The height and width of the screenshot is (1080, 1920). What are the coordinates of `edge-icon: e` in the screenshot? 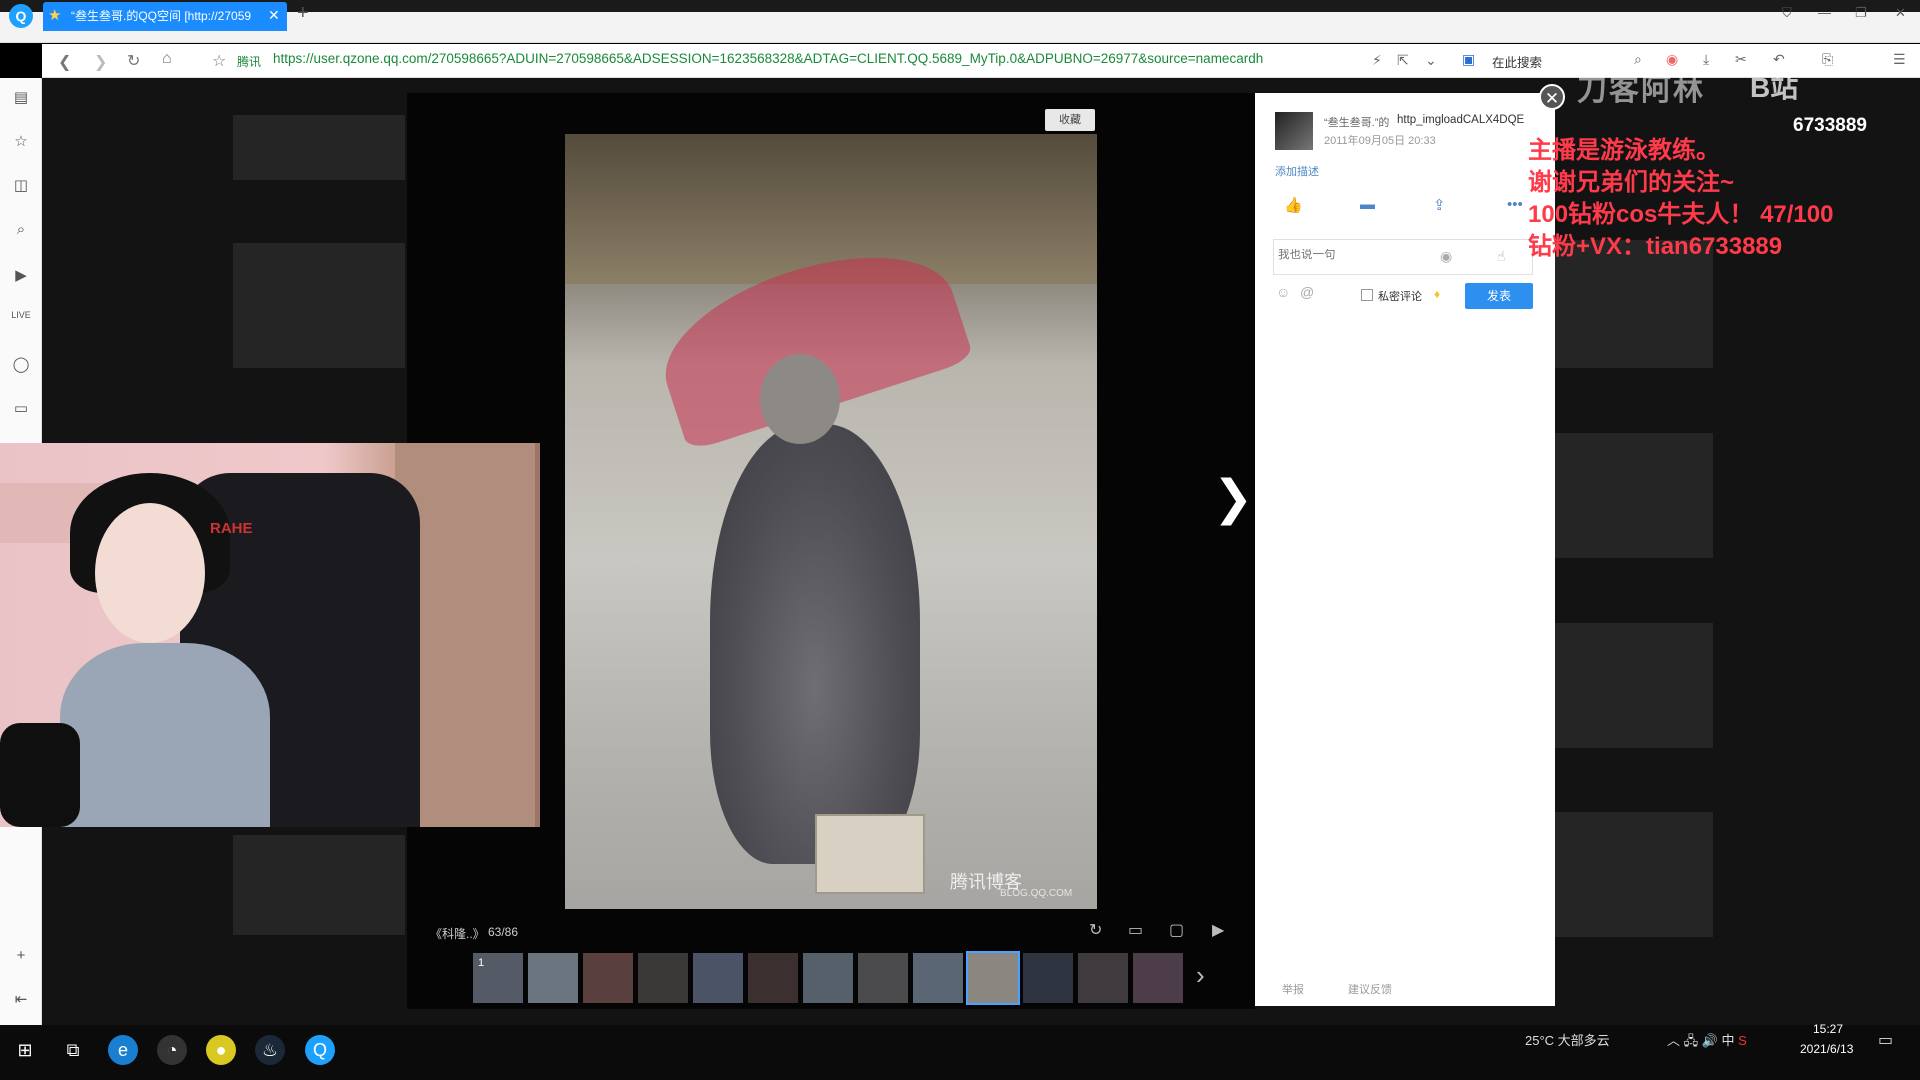 It's located at (123, 1050).